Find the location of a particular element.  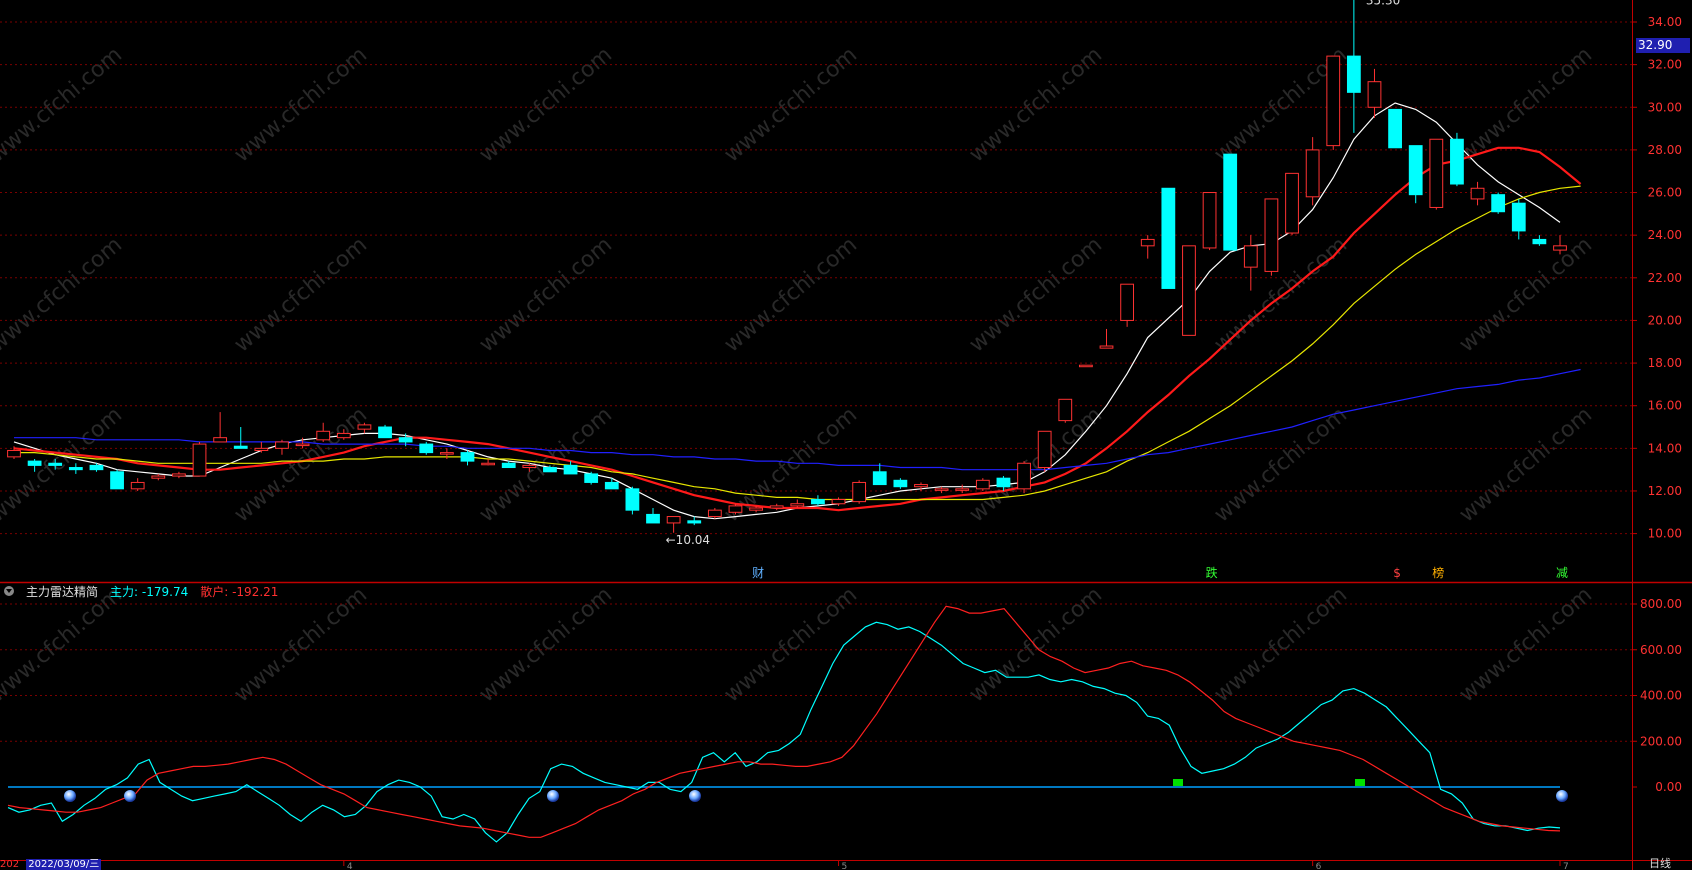

current-price-label: 32.90 is located at coordinates (1663, 45).